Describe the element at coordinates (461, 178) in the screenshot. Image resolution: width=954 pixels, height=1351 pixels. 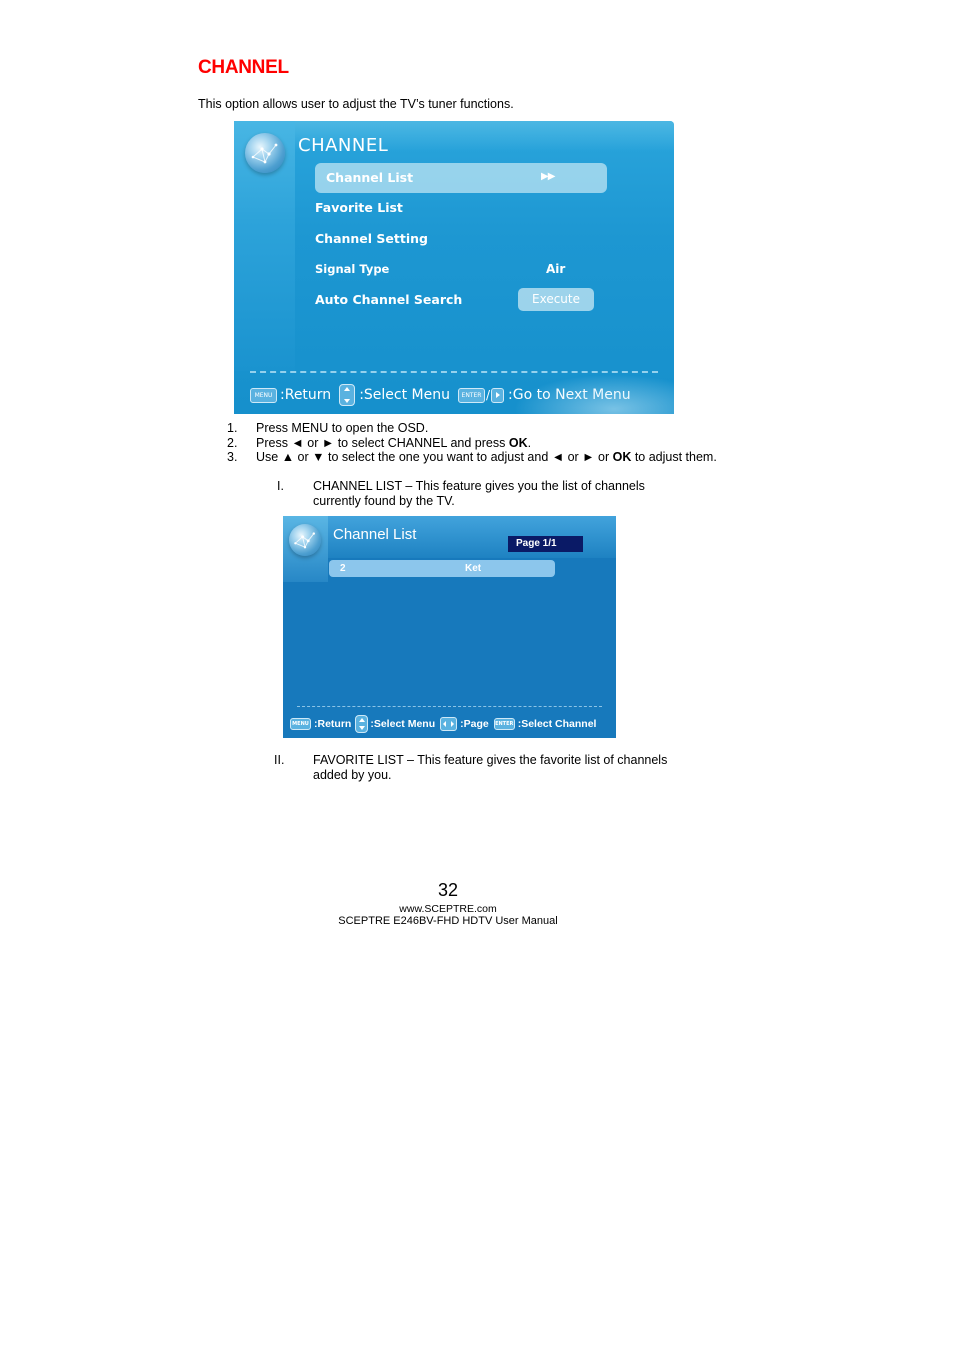
I see `menu-item-channel-list: Channel List ▶▶` at that location.